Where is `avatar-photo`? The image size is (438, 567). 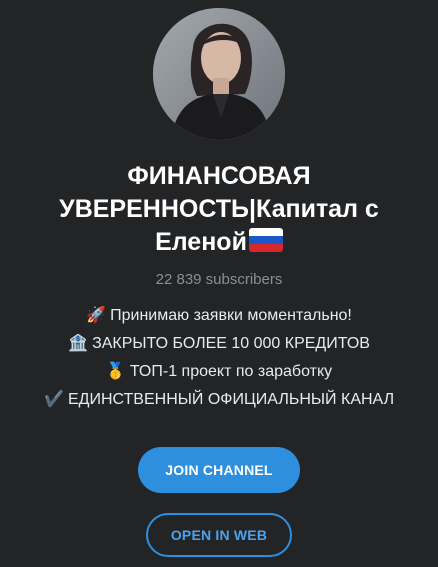
avatar-photo is located at coordinates (219, 74).